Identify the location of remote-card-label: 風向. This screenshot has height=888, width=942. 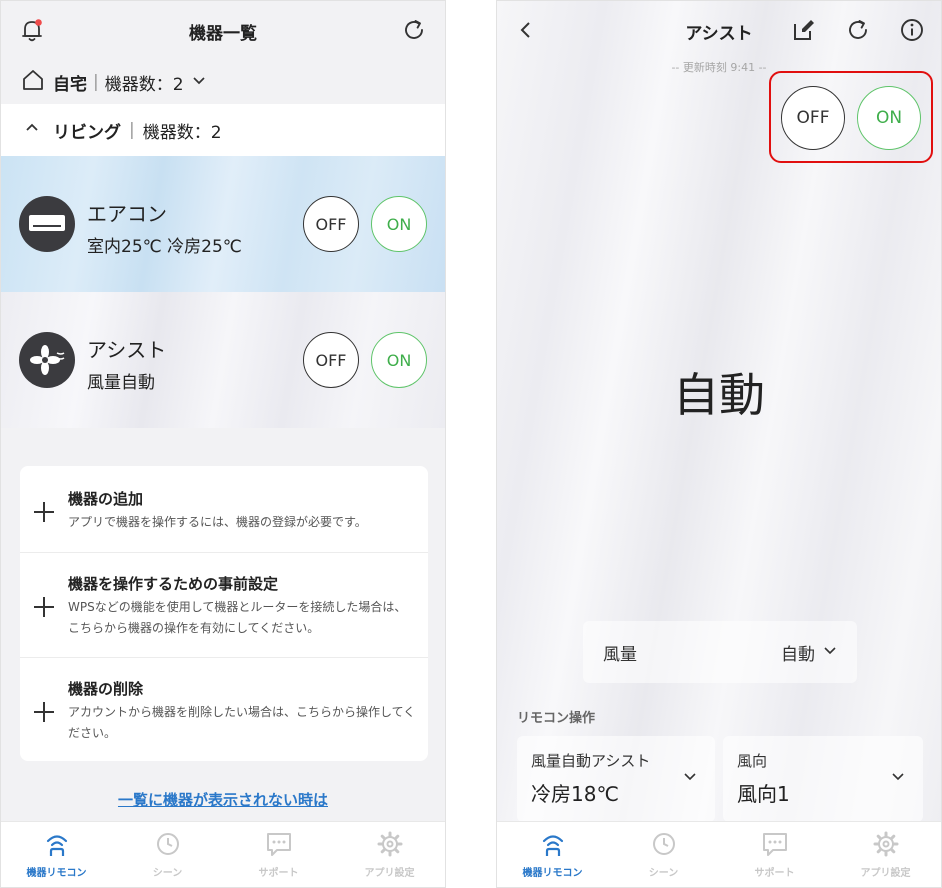
(752, 761).